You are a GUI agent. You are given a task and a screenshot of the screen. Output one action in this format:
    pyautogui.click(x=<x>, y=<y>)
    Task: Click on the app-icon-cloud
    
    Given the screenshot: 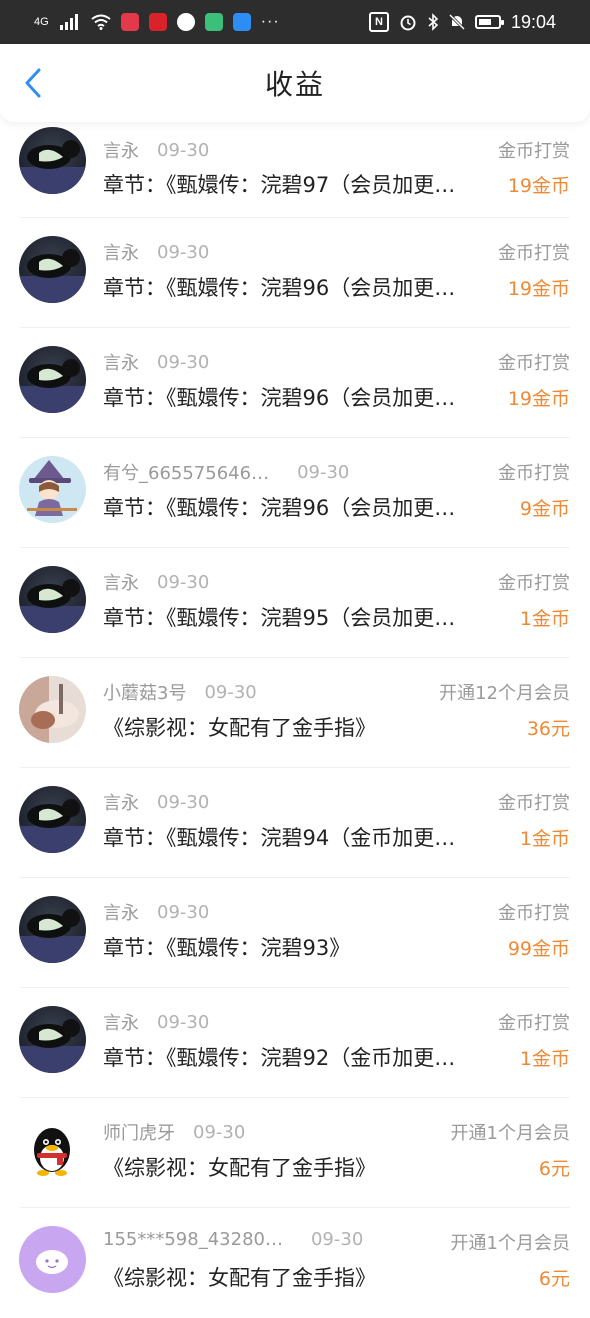 What is the action you would take?
    pyautogui.click(x=241, y=22)
    